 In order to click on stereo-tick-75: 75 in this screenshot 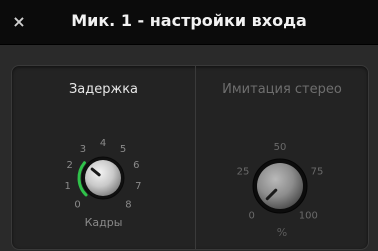, I will do `click(317, 172)`.